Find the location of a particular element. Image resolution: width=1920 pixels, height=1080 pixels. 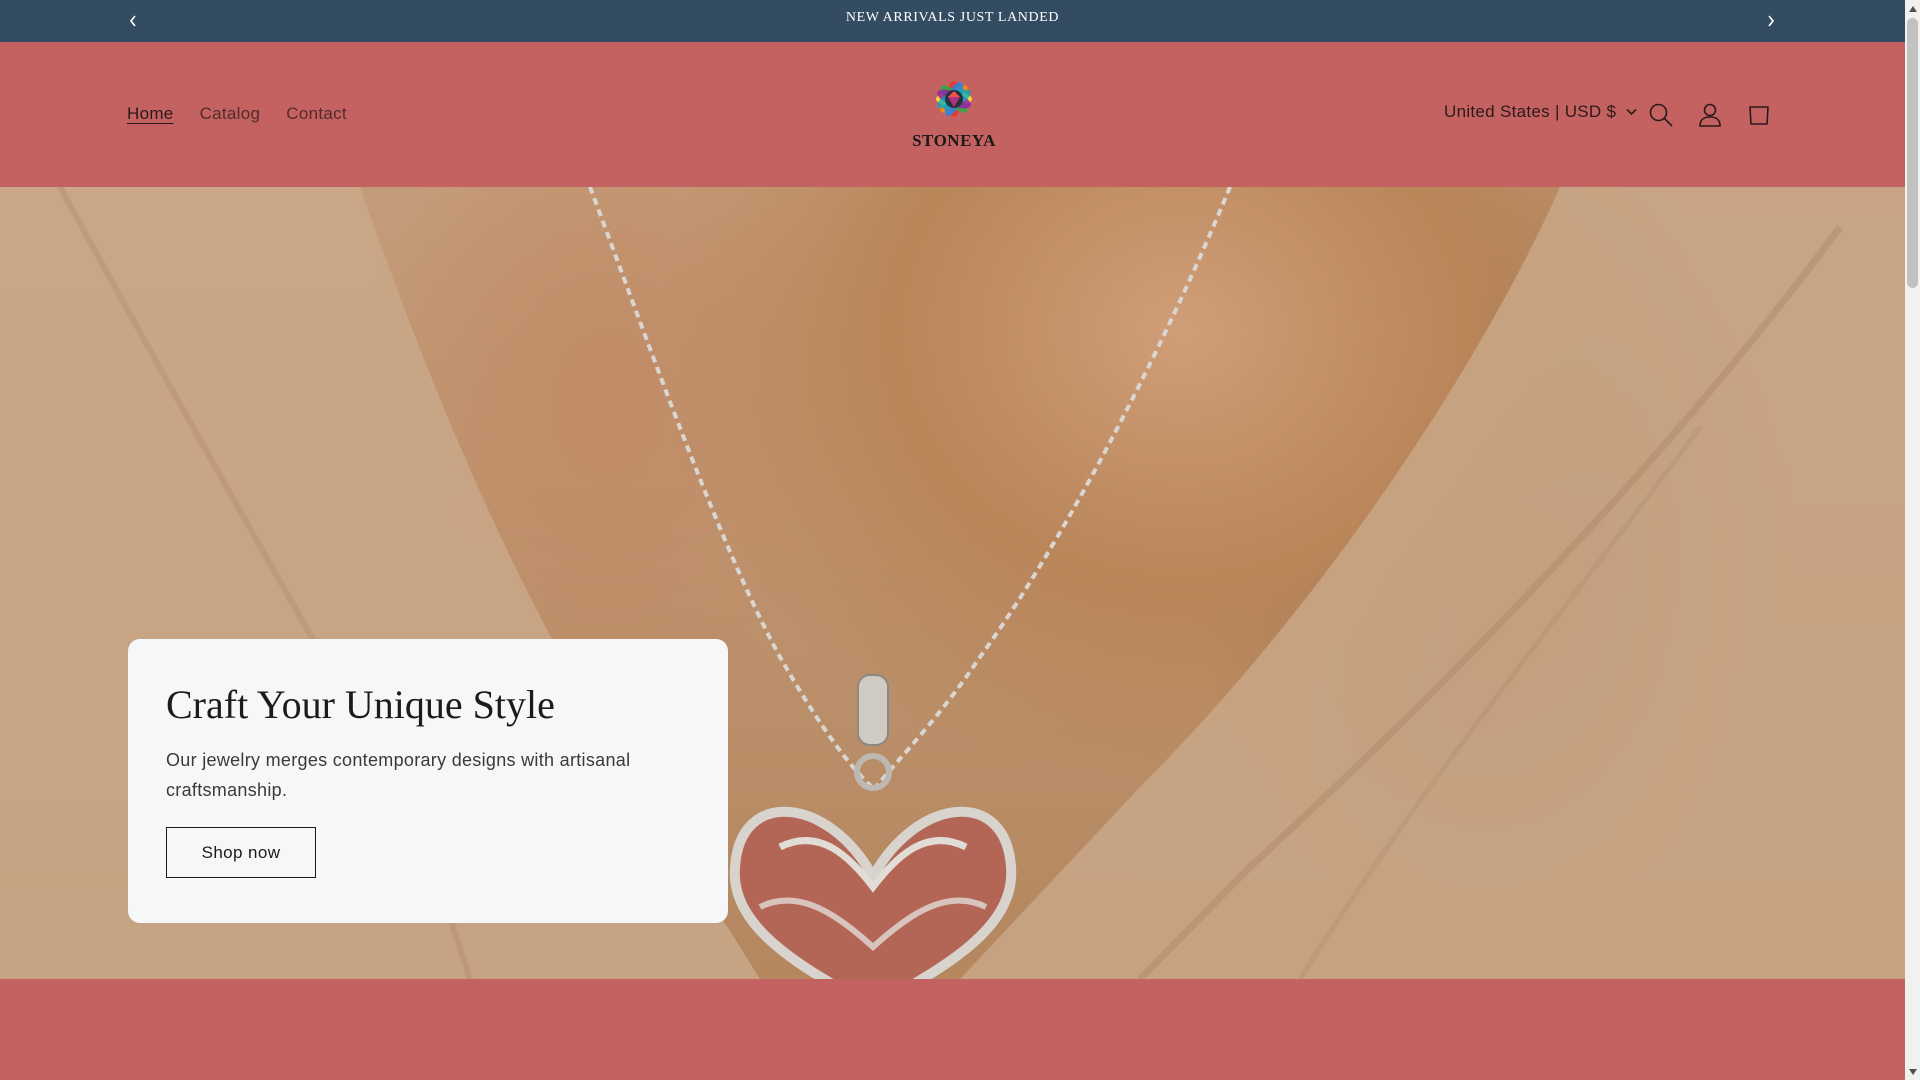

chevron-down-icon is located at coordinates (1631, 112).